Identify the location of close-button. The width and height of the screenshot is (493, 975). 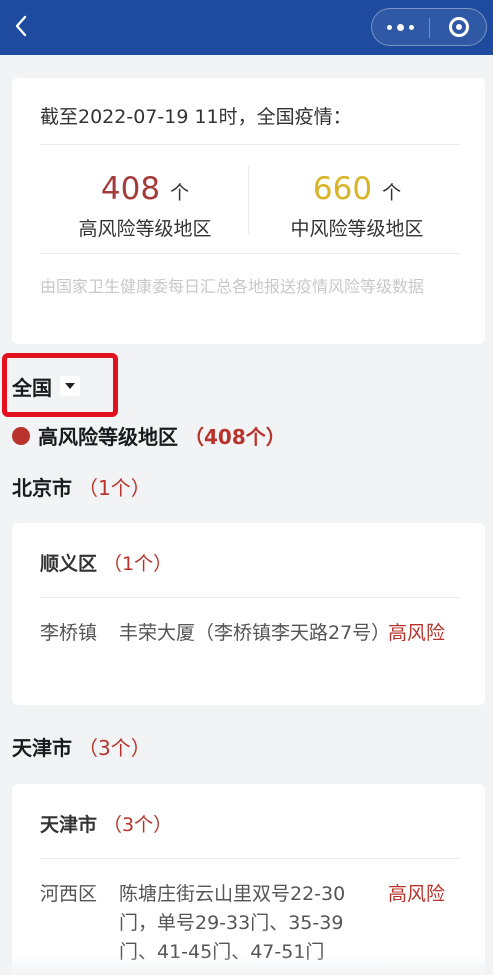
(458, 27).